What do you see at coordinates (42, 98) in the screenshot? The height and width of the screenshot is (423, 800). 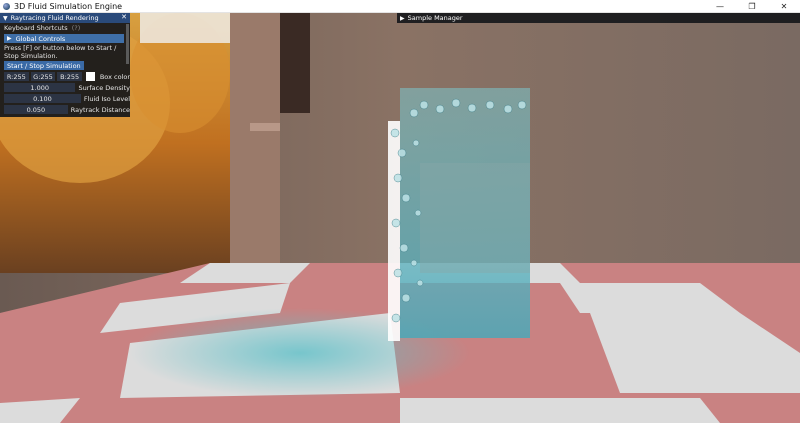 I see `fluid-iso-level-input: 0.100` at bounding box center [42, 98].